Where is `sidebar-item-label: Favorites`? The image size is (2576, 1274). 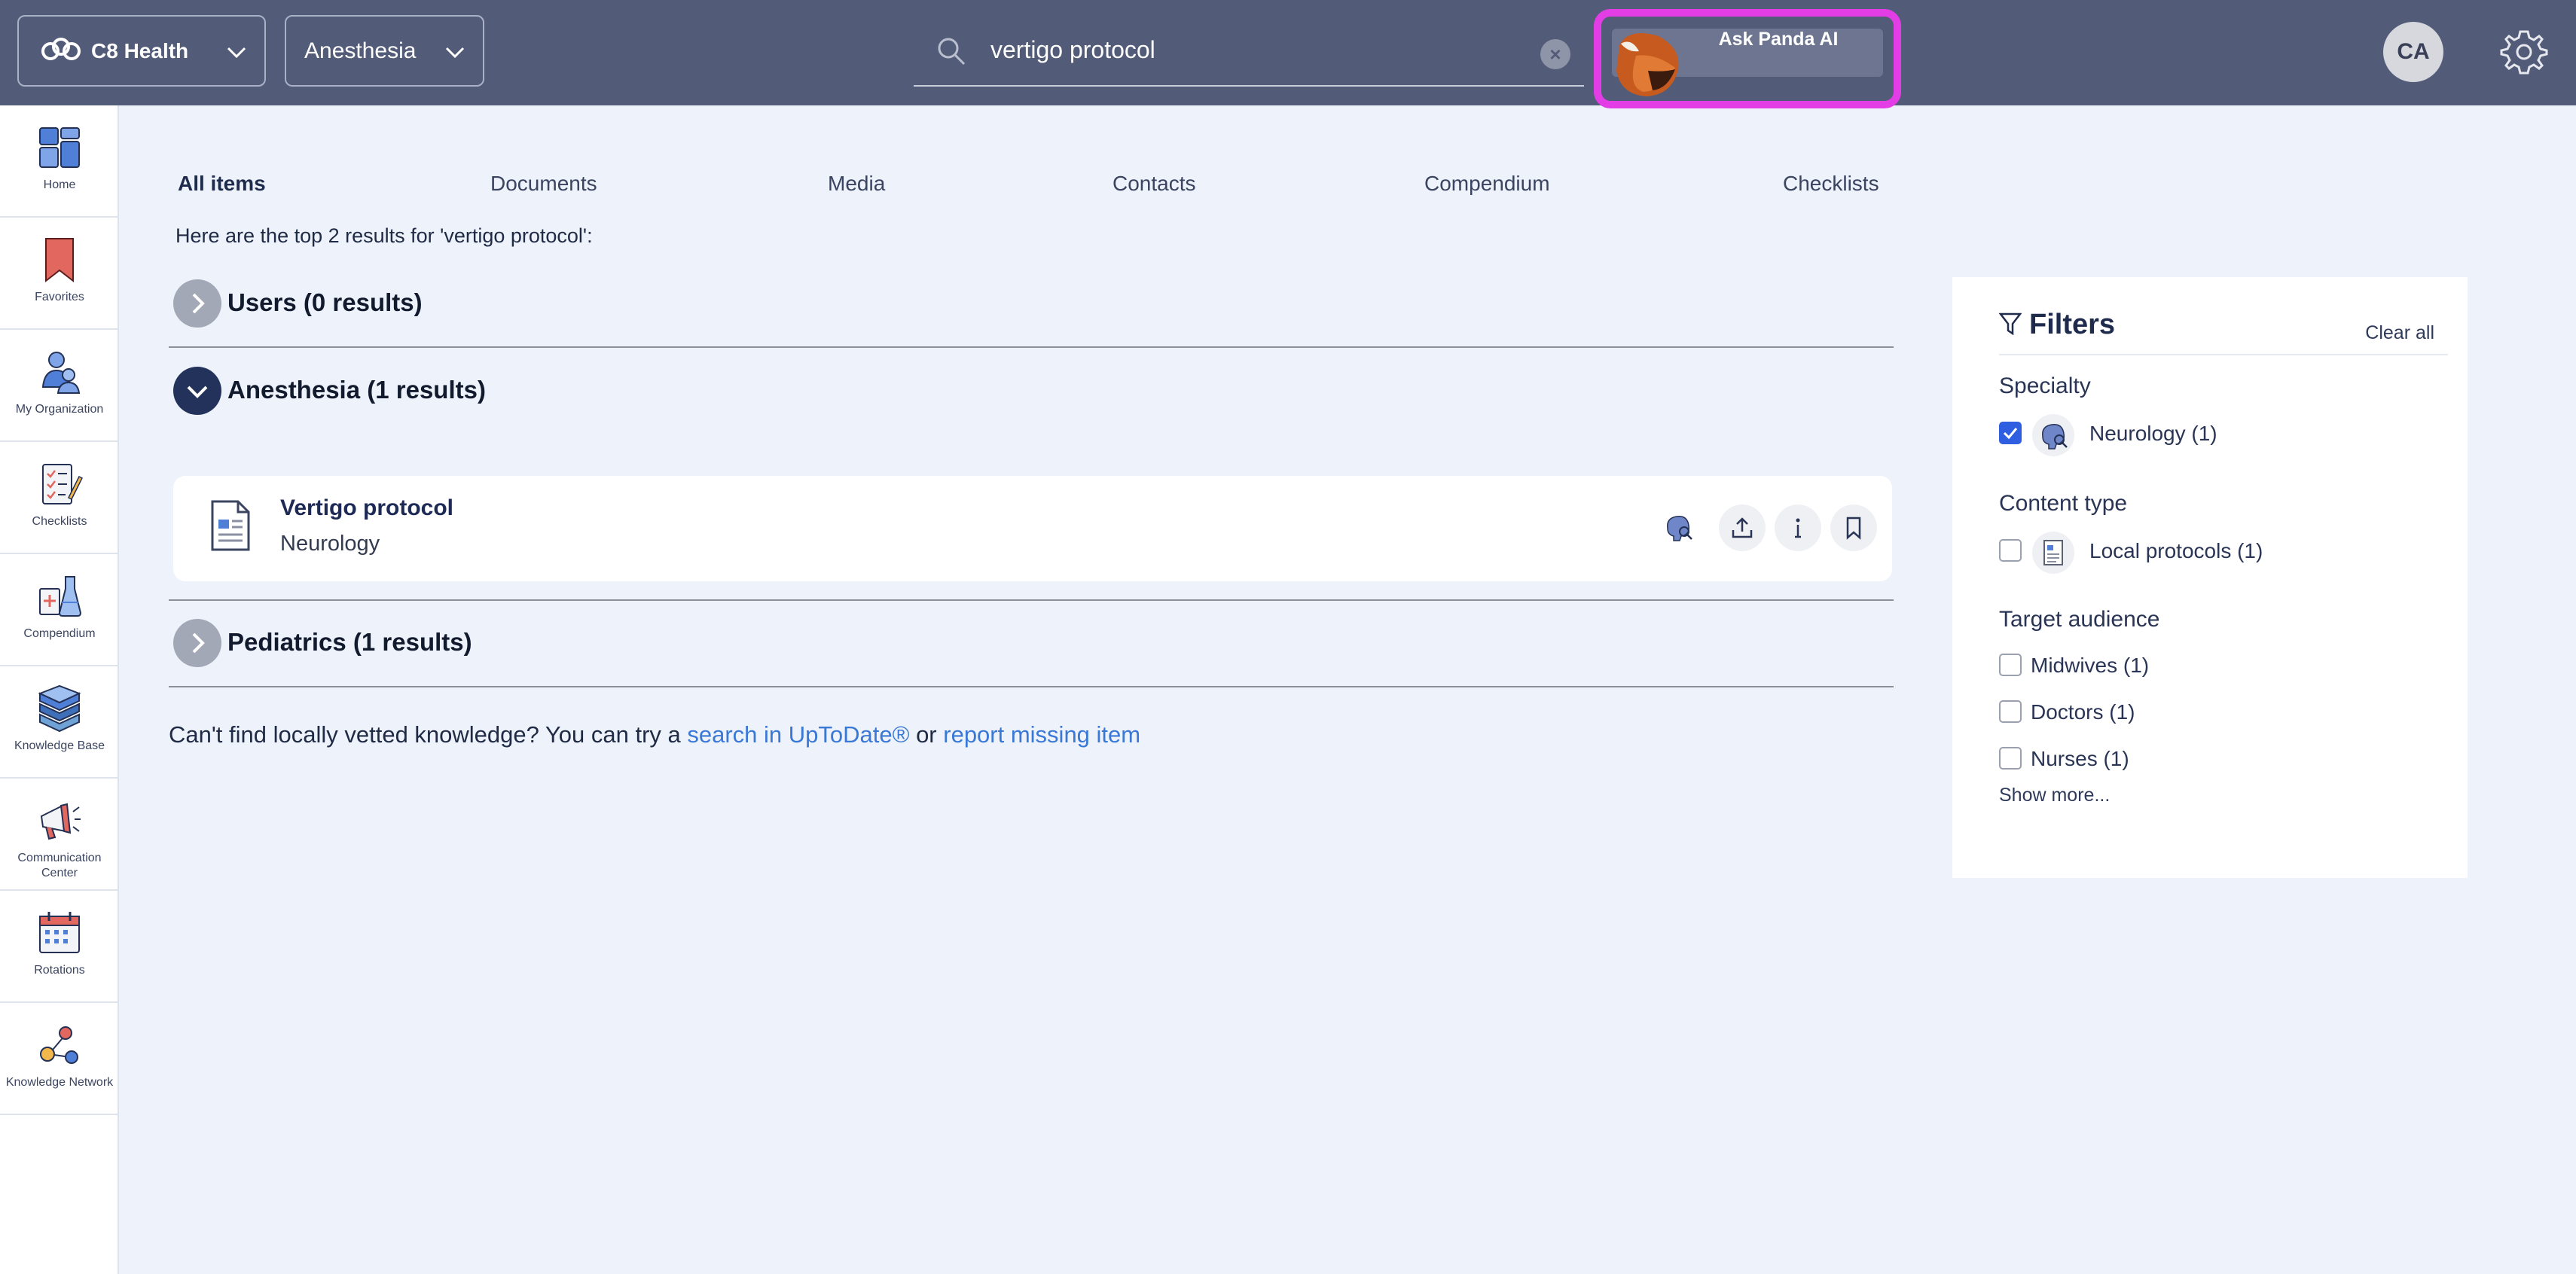
sidebar-item-label: Favorites is located at coordinates (60, 297).